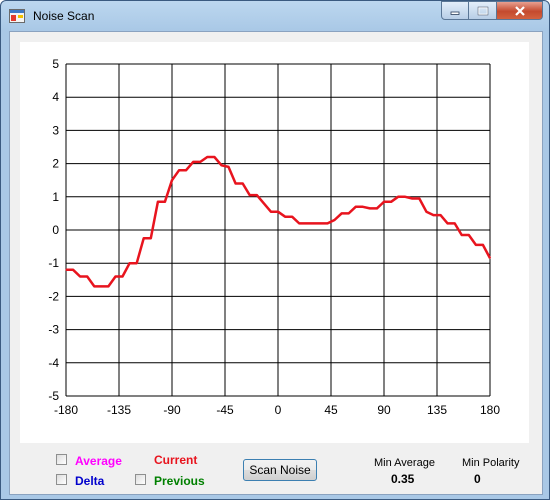 Image resolution: width=550 pixels, height=500 pixels. I want to click on y-tick-label: 0, so click(55, 230).